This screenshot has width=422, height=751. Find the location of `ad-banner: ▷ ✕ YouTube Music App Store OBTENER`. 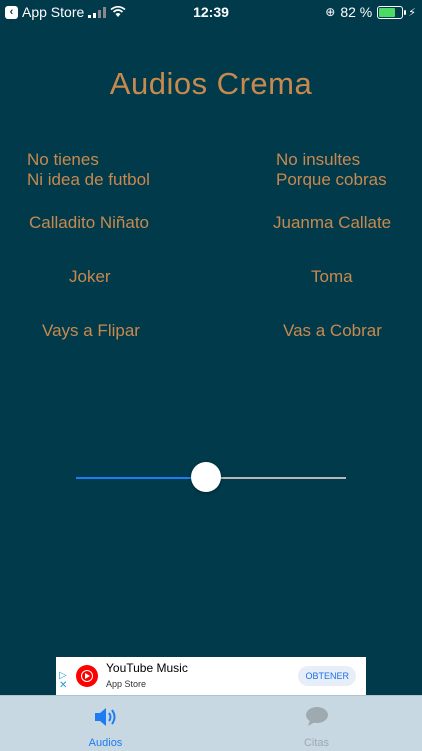

ad-banner: ▷ ✕ YouTube Music App Store OBTENER is located at coordinates (211, 676).